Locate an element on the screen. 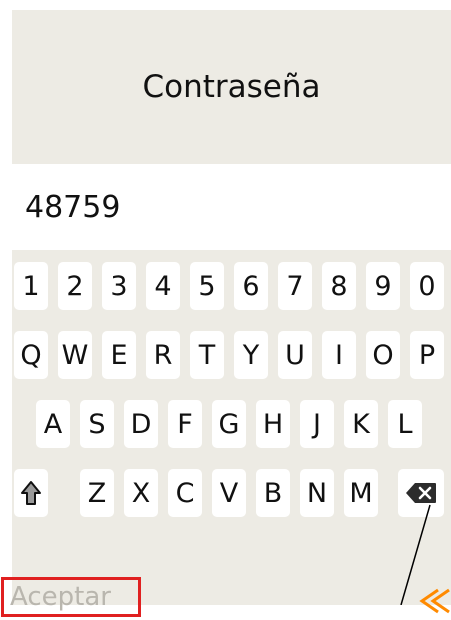  key-c: C is located at coordinates (185, 493).